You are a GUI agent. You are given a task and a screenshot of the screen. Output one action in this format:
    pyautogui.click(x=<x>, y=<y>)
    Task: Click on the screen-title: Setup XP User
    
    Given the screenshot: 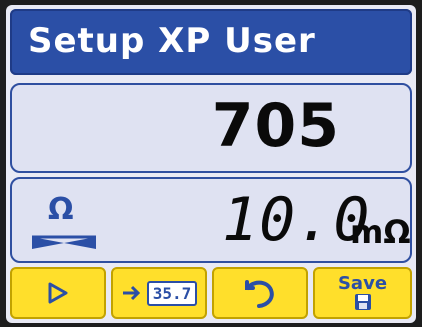 What is the action you would take?
    pyautogui.click(x=172, y=41)
    